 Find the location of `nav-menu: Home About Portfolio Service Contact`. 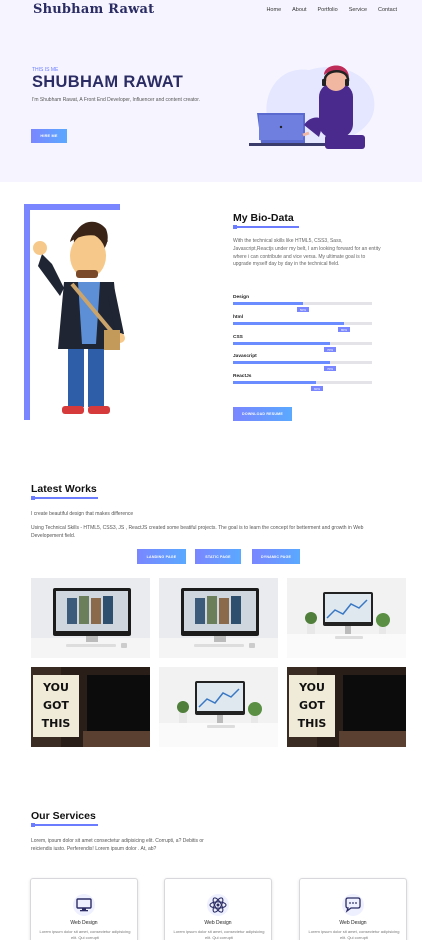

nav-menu: Home About Portfolio Service Contact is located at coordinates (331, 10).